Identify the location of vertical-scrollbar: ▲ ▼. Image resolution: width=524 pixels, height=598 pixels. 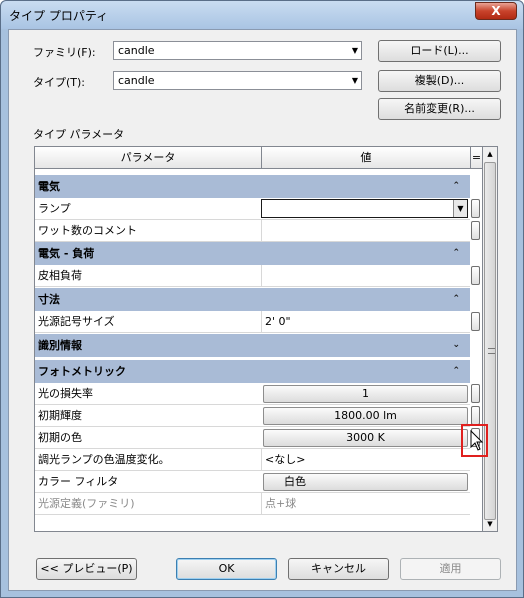
(490, 339).